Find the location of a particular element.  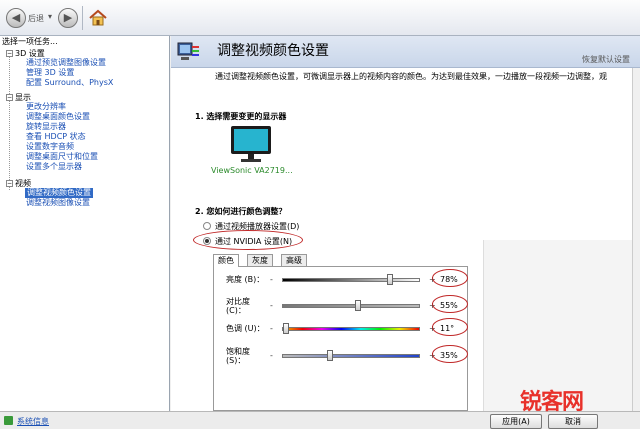

brightness-minus: - is located at coordinates (271, 279).